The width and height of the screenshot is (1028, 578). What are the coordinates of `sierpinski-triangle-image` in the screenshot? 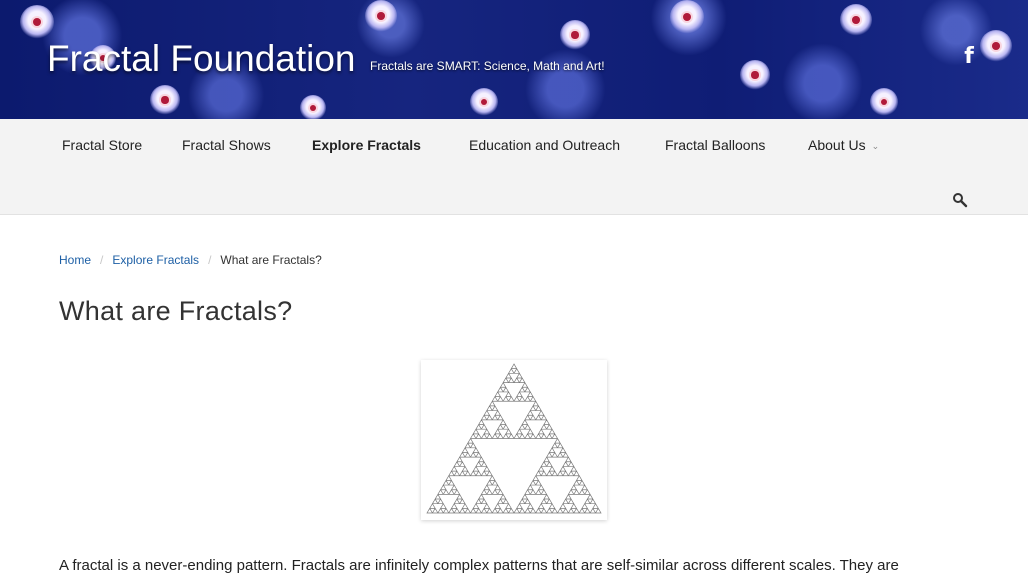 It's located at (514, 440).